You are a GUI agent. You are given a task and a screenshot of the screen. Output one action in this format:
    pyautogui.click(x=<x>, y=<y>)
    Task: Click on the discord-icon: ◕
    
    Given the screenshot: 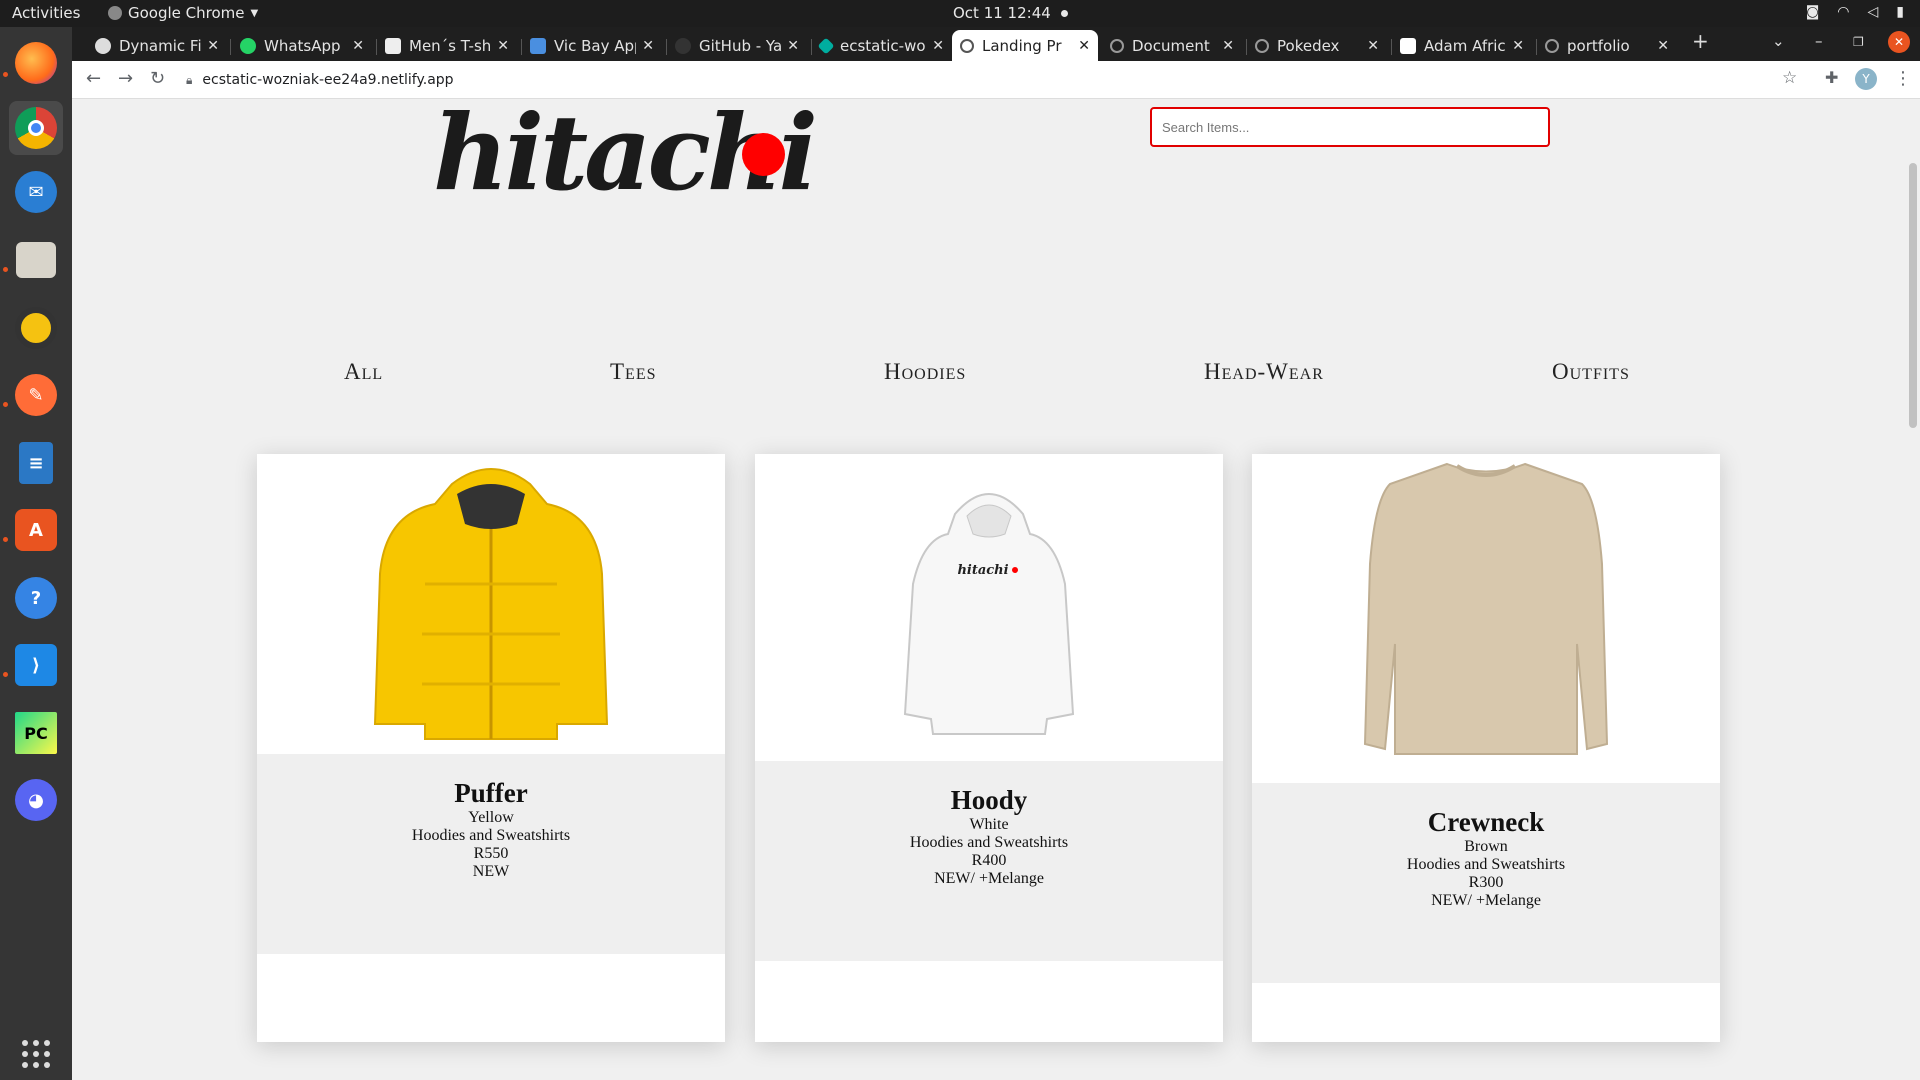 What is the action you would take?
    pyautogui.click(x=36, y=800)
    